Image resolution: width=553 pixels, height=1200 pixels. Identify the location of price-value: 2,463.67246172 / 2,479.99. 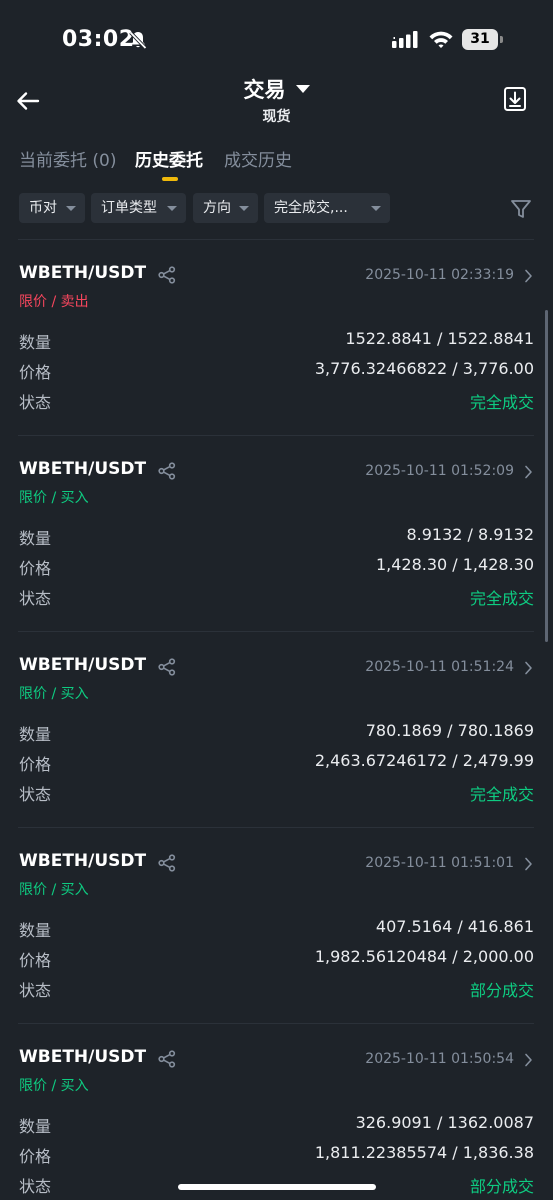
(424, 760).